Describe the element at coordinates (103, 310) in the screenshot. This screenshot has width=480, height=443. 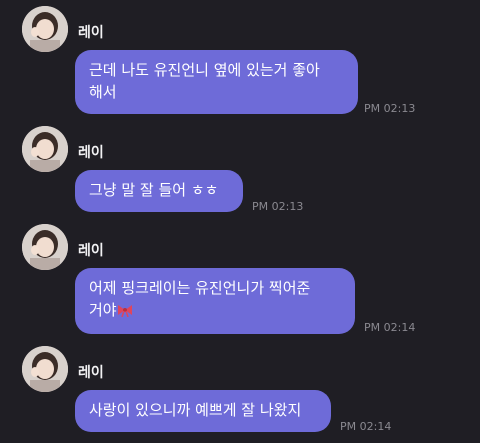
I see `message-line: 거야` at that location.